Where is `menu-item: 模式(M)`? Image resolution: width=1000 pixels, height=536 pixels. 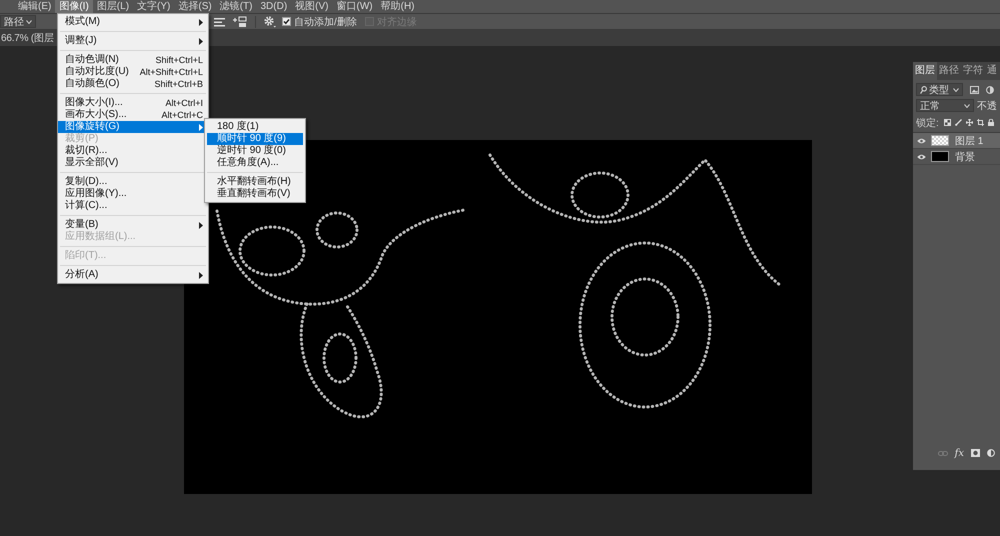 menu-item: 模式(M) is located at coordinates (133, 22).